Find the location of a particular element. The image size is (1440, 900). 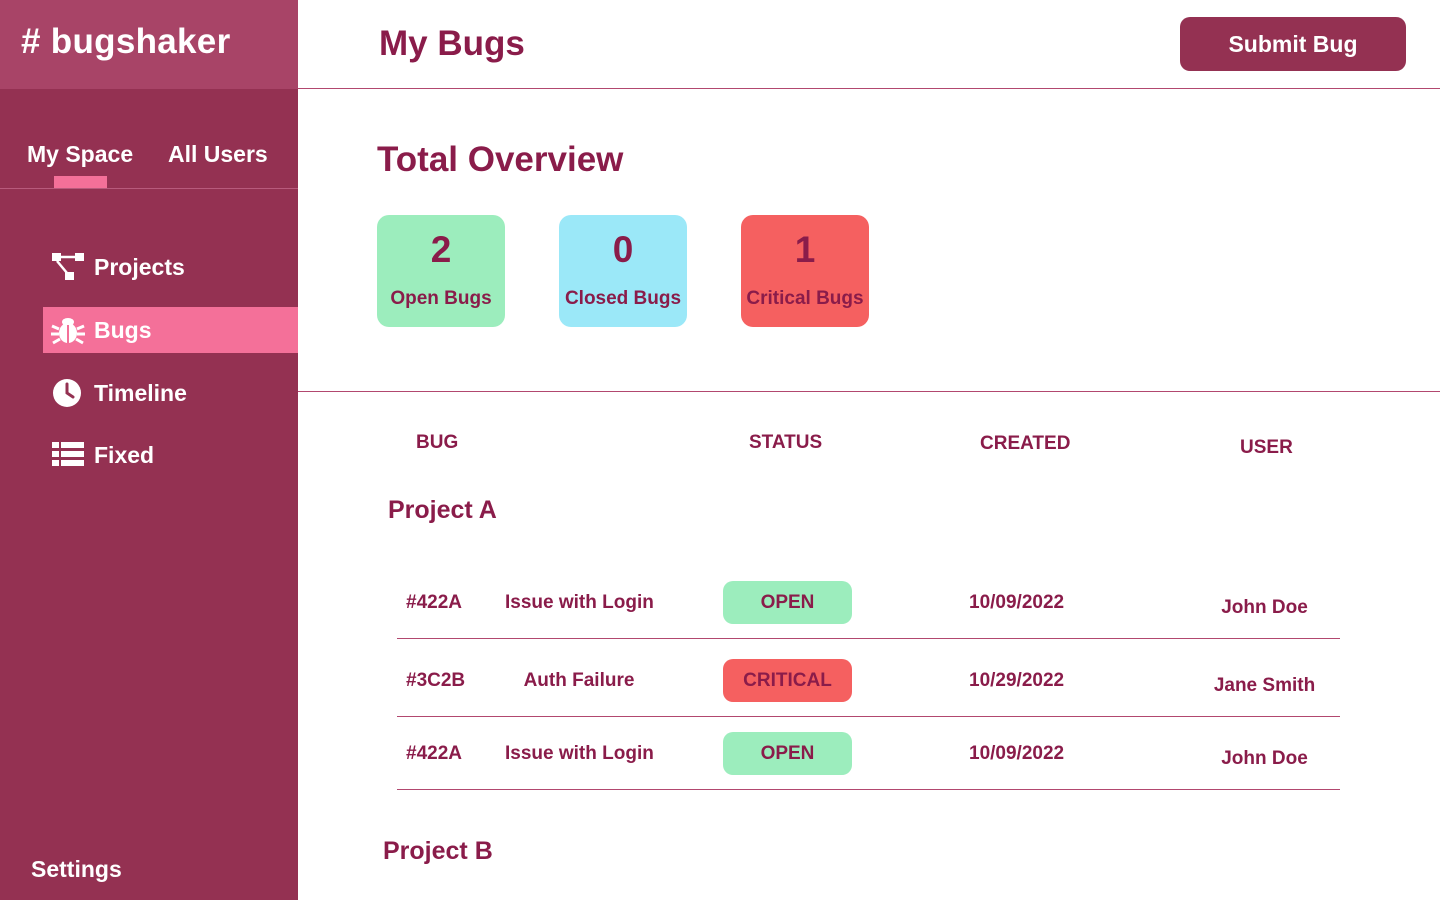

critical-bugs-card: 1 Critical Bugs is located at coordinates (805, 271).